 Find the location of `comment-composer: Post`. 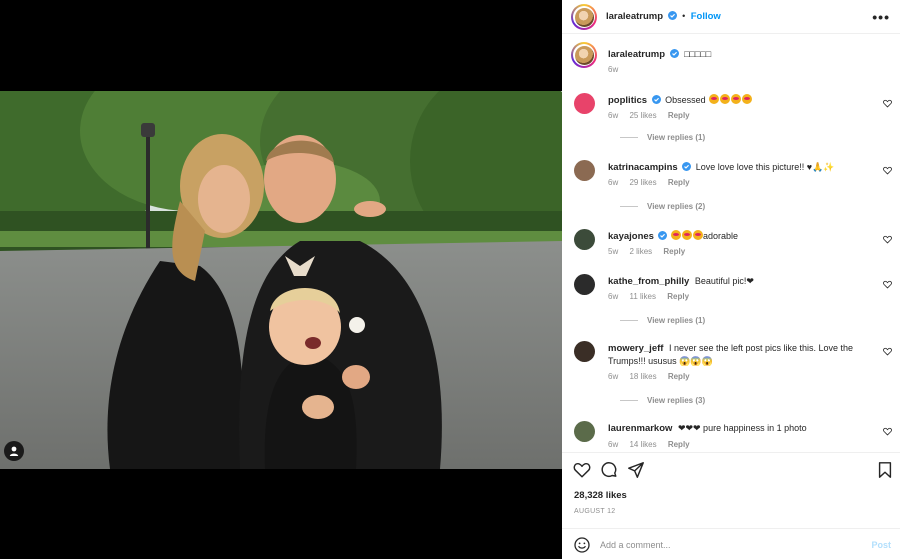

comment-composer: Post is located at coordinates (731, 543).